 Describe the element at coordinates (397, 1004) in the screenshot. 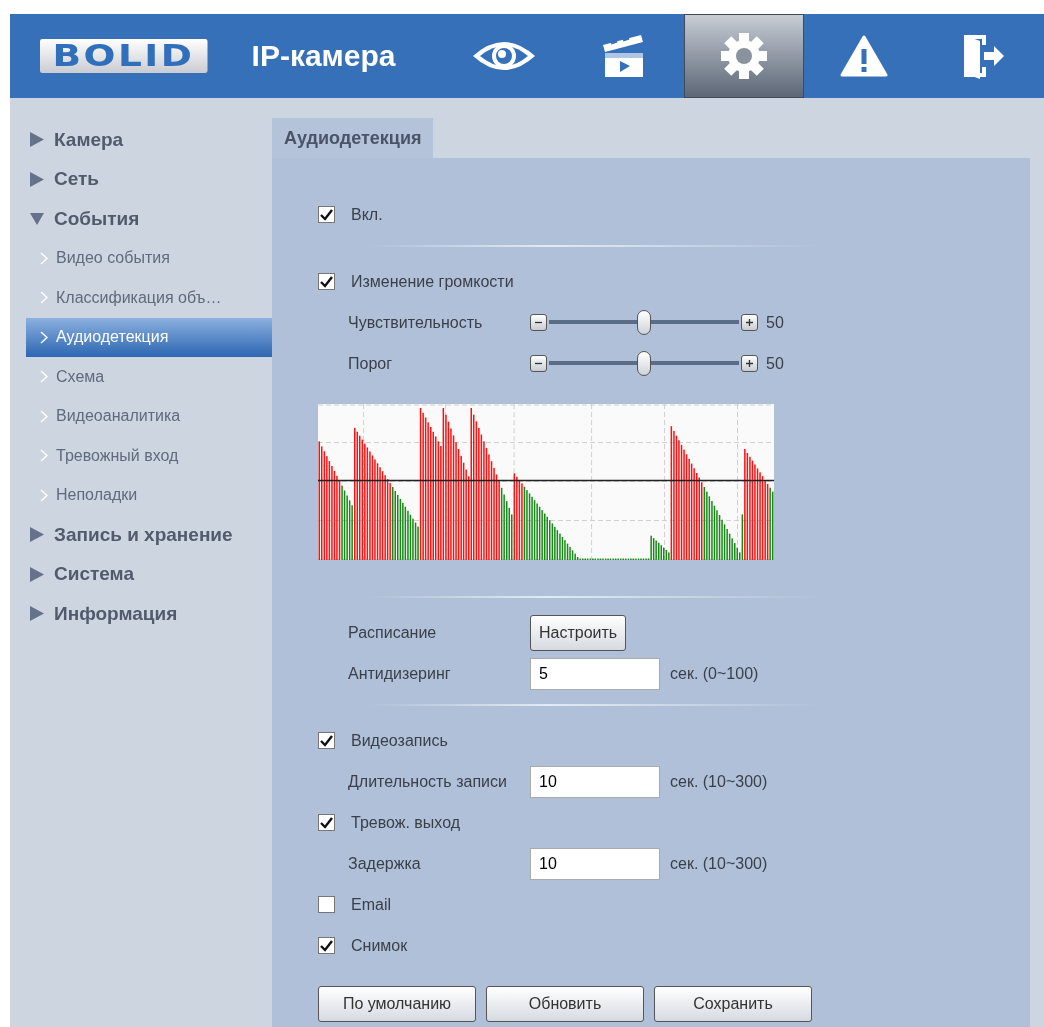

I see `action-button: По умолчанию` at that location.